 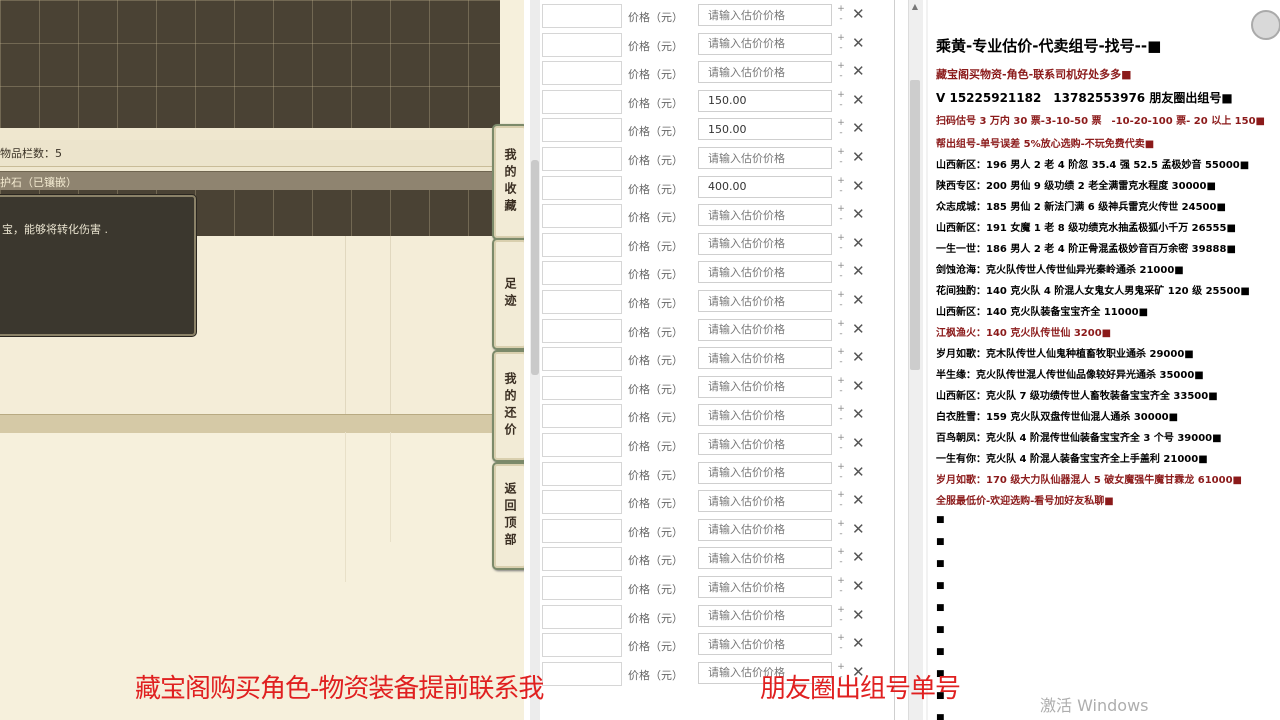 What do you see at coordinates (250, 64) in the screenshot?
I see `inventory-grid` at bounding box center [250, 64].